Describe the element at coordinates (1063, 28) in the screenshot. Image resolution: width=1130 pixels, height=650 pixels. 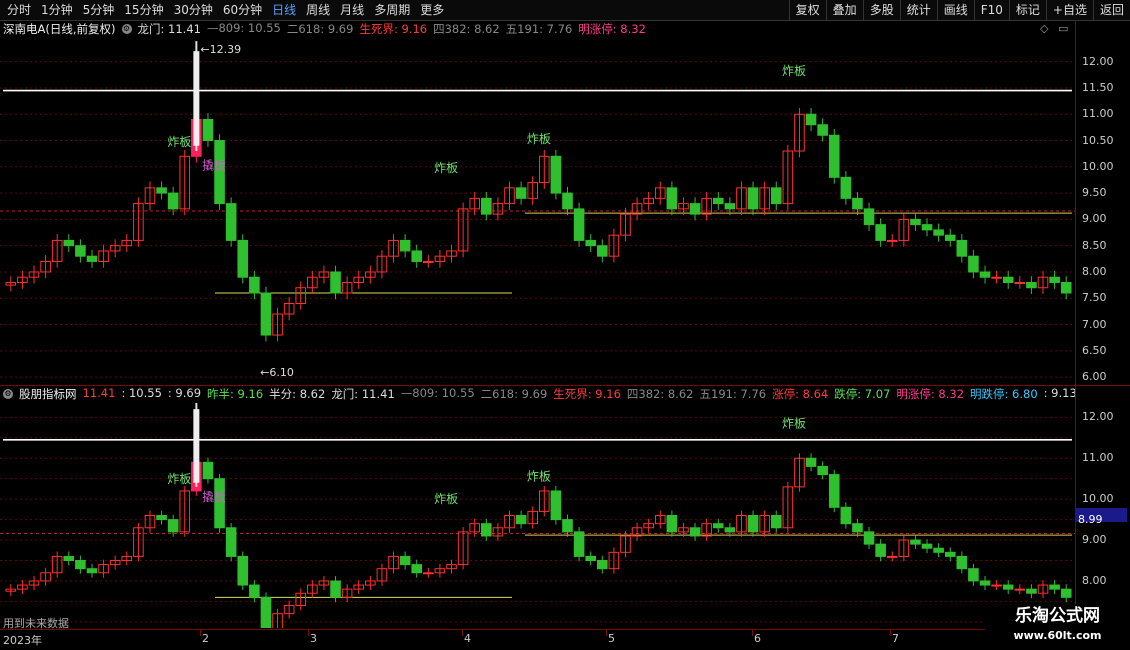
I see `window-box-icon: ▭` at that location.